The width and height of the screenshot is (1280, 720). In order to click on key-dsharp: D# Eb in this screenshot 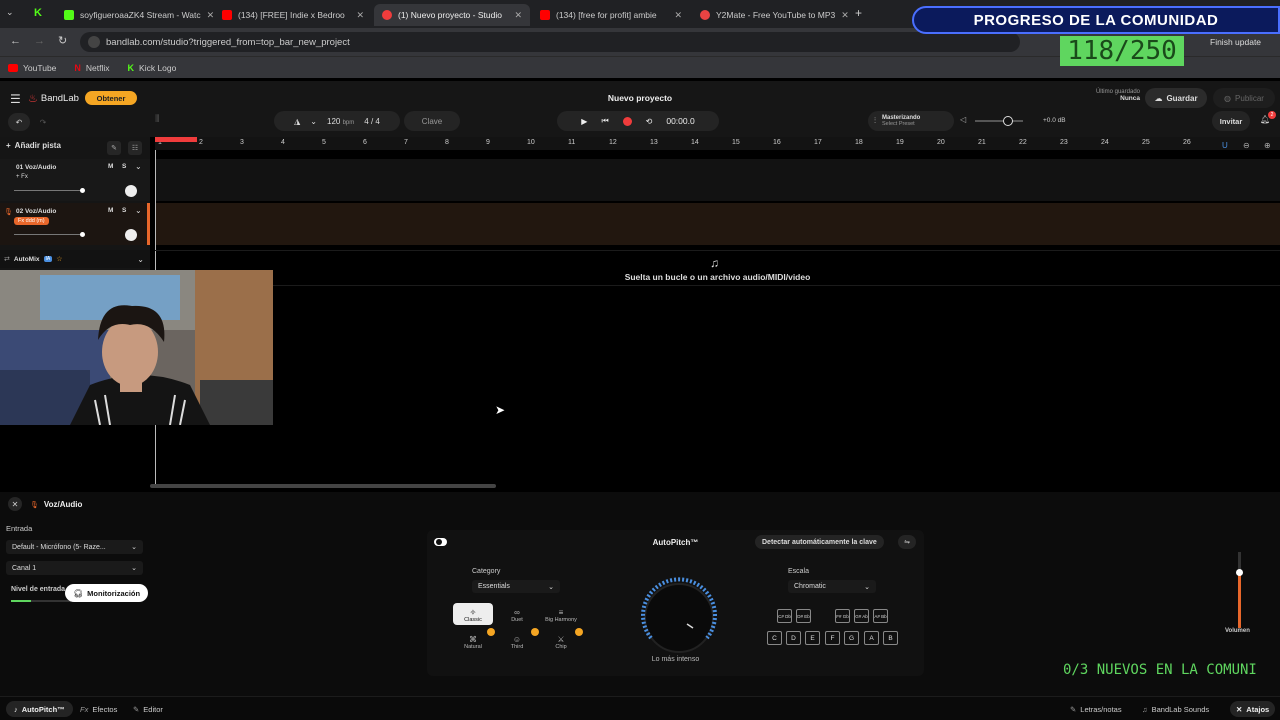, I will do `click(803, 616)`.